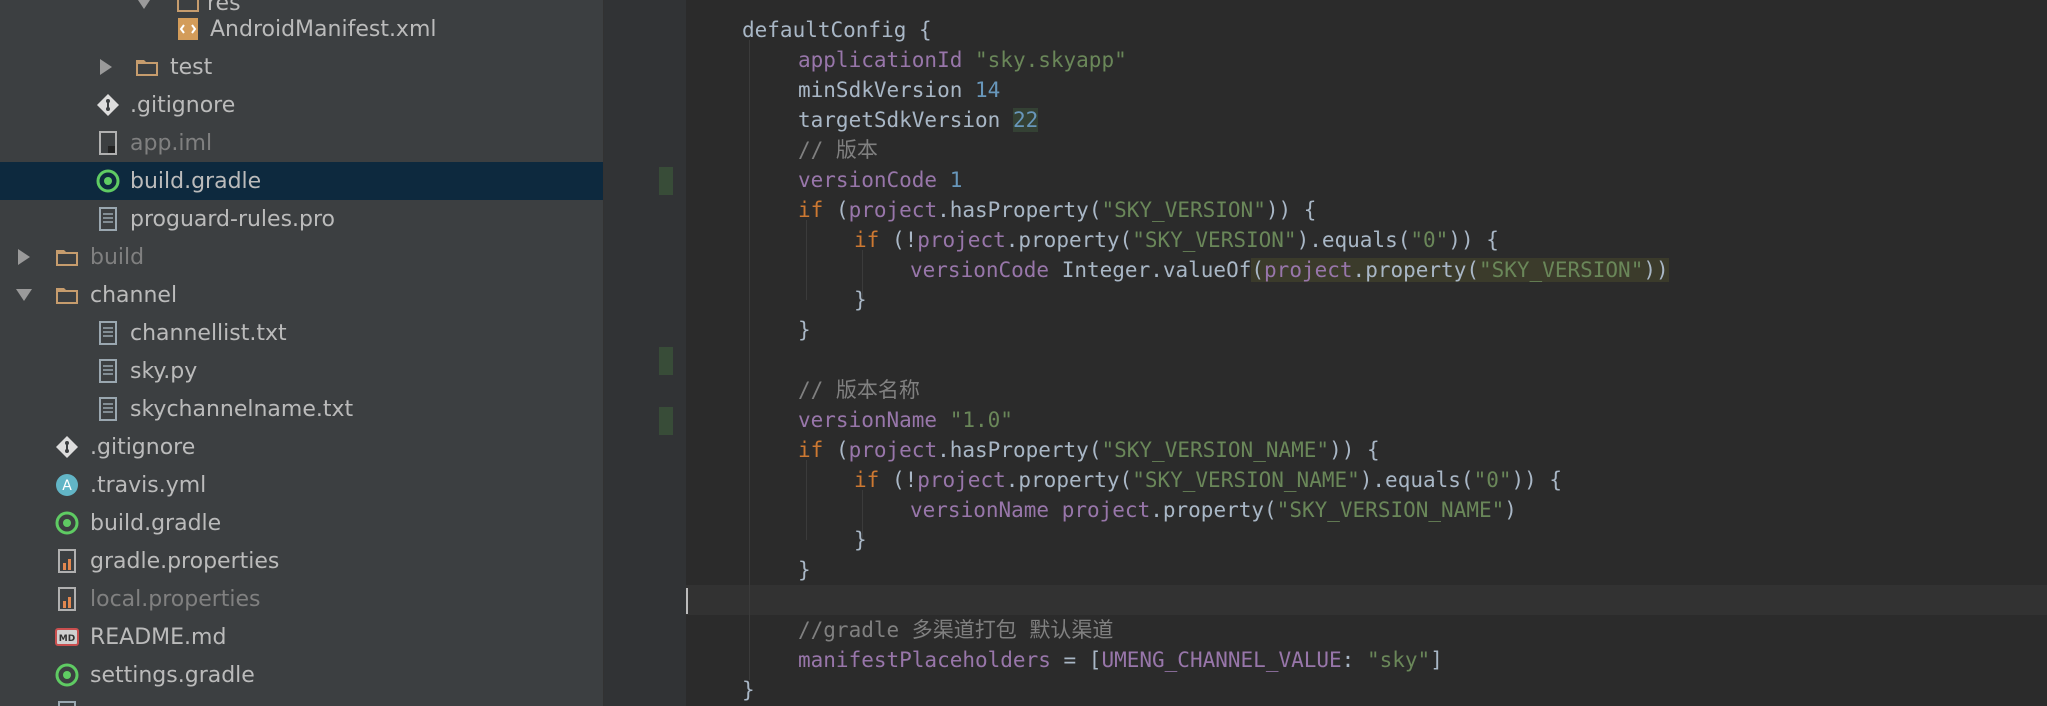 The image size is (2047, 706). What do you see at coordinates (185, 561) in the screenshot?
I see `tree-item-label: gradle.properties` at bounding box center [185, 561].